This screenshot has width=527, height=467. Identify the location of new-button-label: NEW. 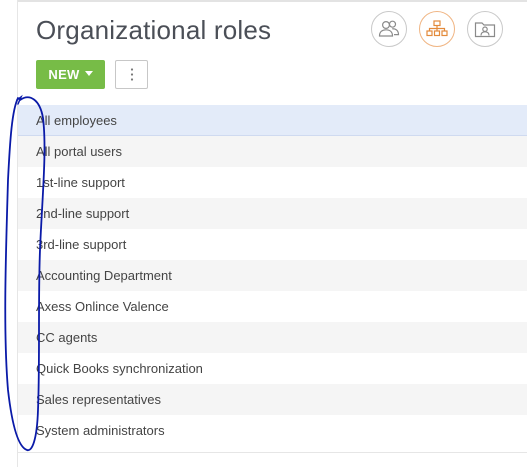
(64, 74).